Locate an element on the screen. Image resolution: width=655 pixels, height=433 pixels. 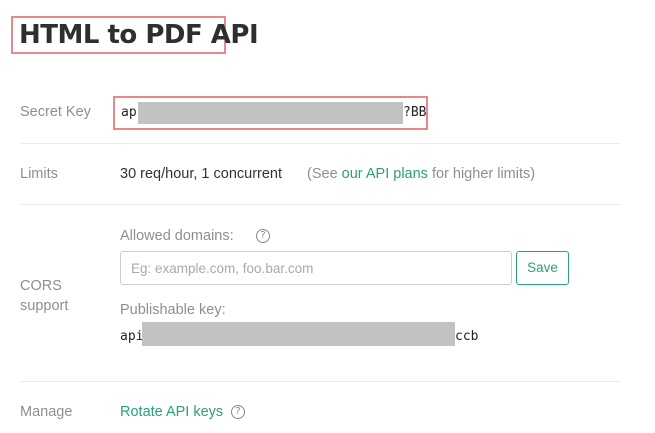
limits-label: Limits is located at coordinates (39, 174).